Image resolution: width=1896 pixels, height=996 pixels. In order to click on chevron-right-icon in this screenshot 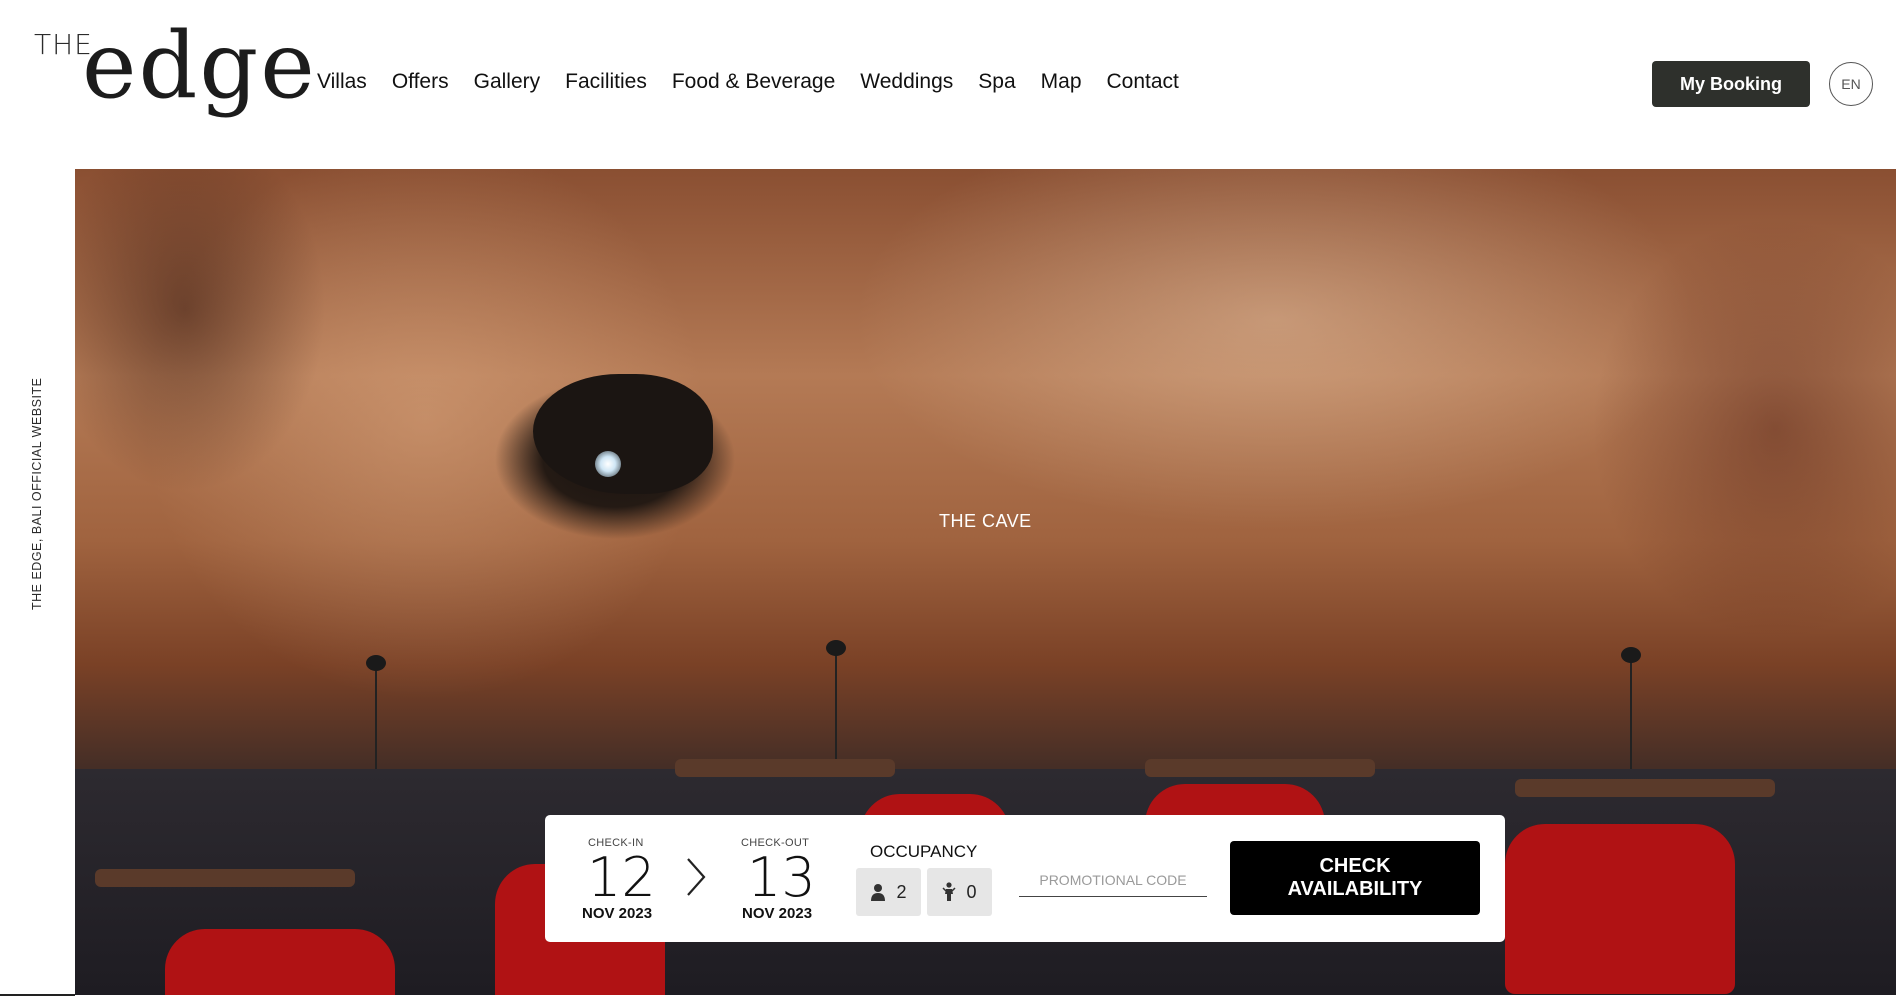, I will do `click(696, 877)`.